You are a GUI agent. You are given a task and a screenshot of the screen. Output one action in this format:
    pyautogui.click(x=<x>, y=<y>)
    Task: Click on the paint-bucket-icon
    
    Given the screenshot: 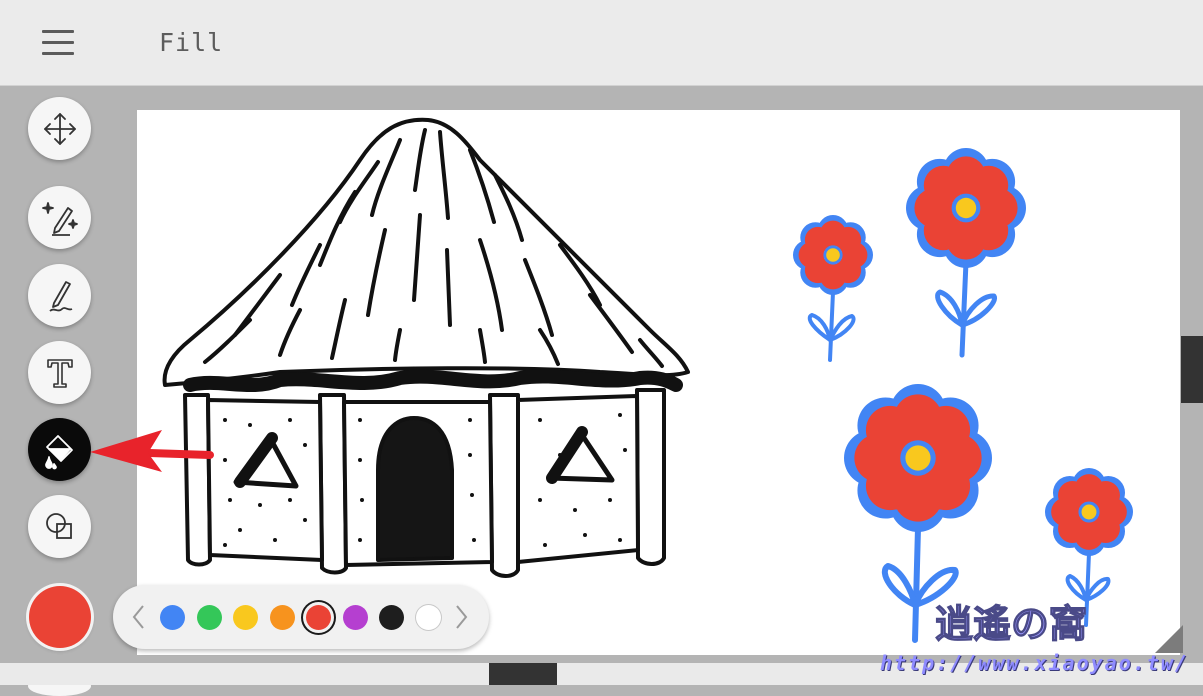 What is the action you would take?
    pyautogui.click(x=58, y=451)
    